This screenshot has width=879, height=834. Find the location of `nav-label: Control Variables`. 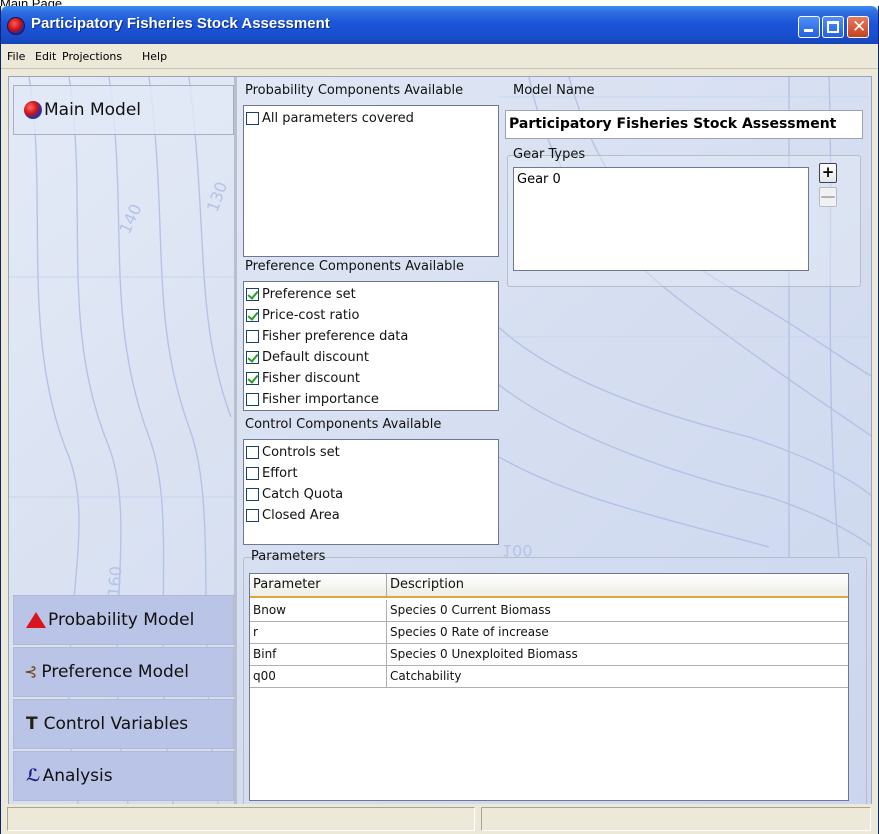

nav-label: Control Variables is located at coordinates (116, 724).